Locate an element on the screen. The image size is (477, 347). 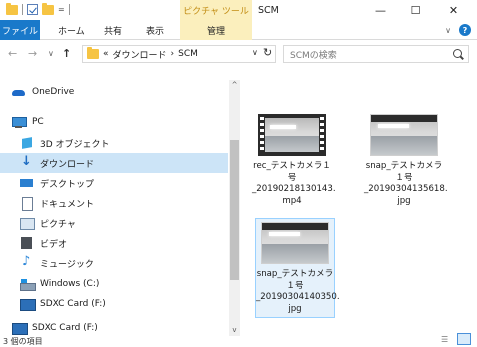
video-thumbnail is located at coordinates (292, 135).